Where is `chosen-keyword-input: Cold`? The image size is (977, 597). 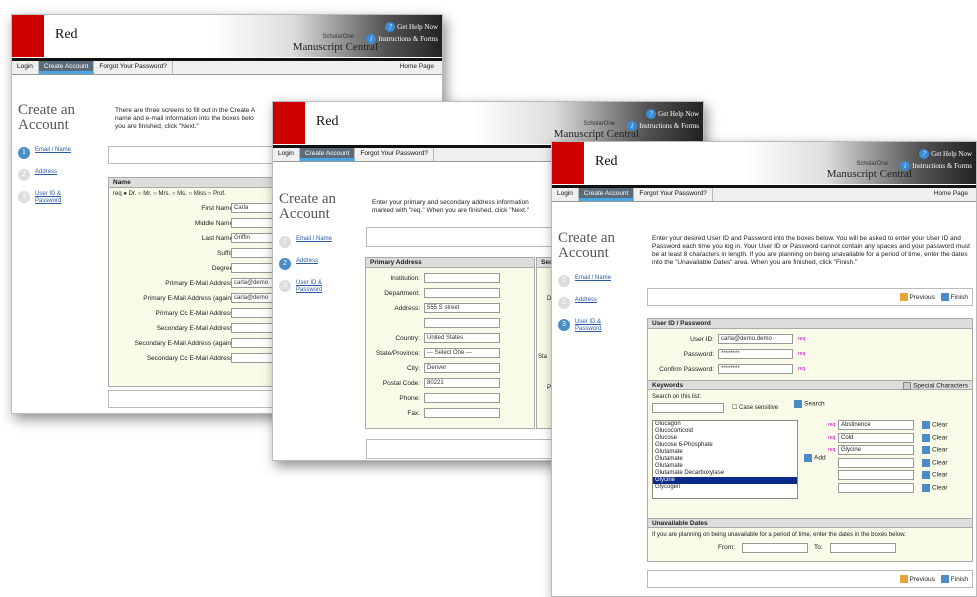
chosen-keyword-input: Cold is located at coordinates (876, 437).